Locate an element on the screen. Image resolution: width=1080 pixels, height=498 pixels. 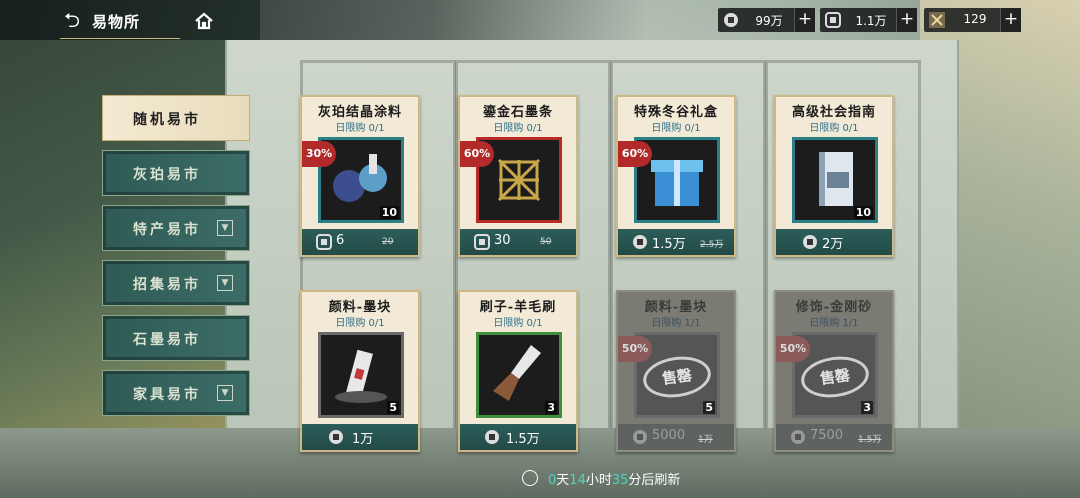
add-ticket-button: + is located at coordinates (906, 20).